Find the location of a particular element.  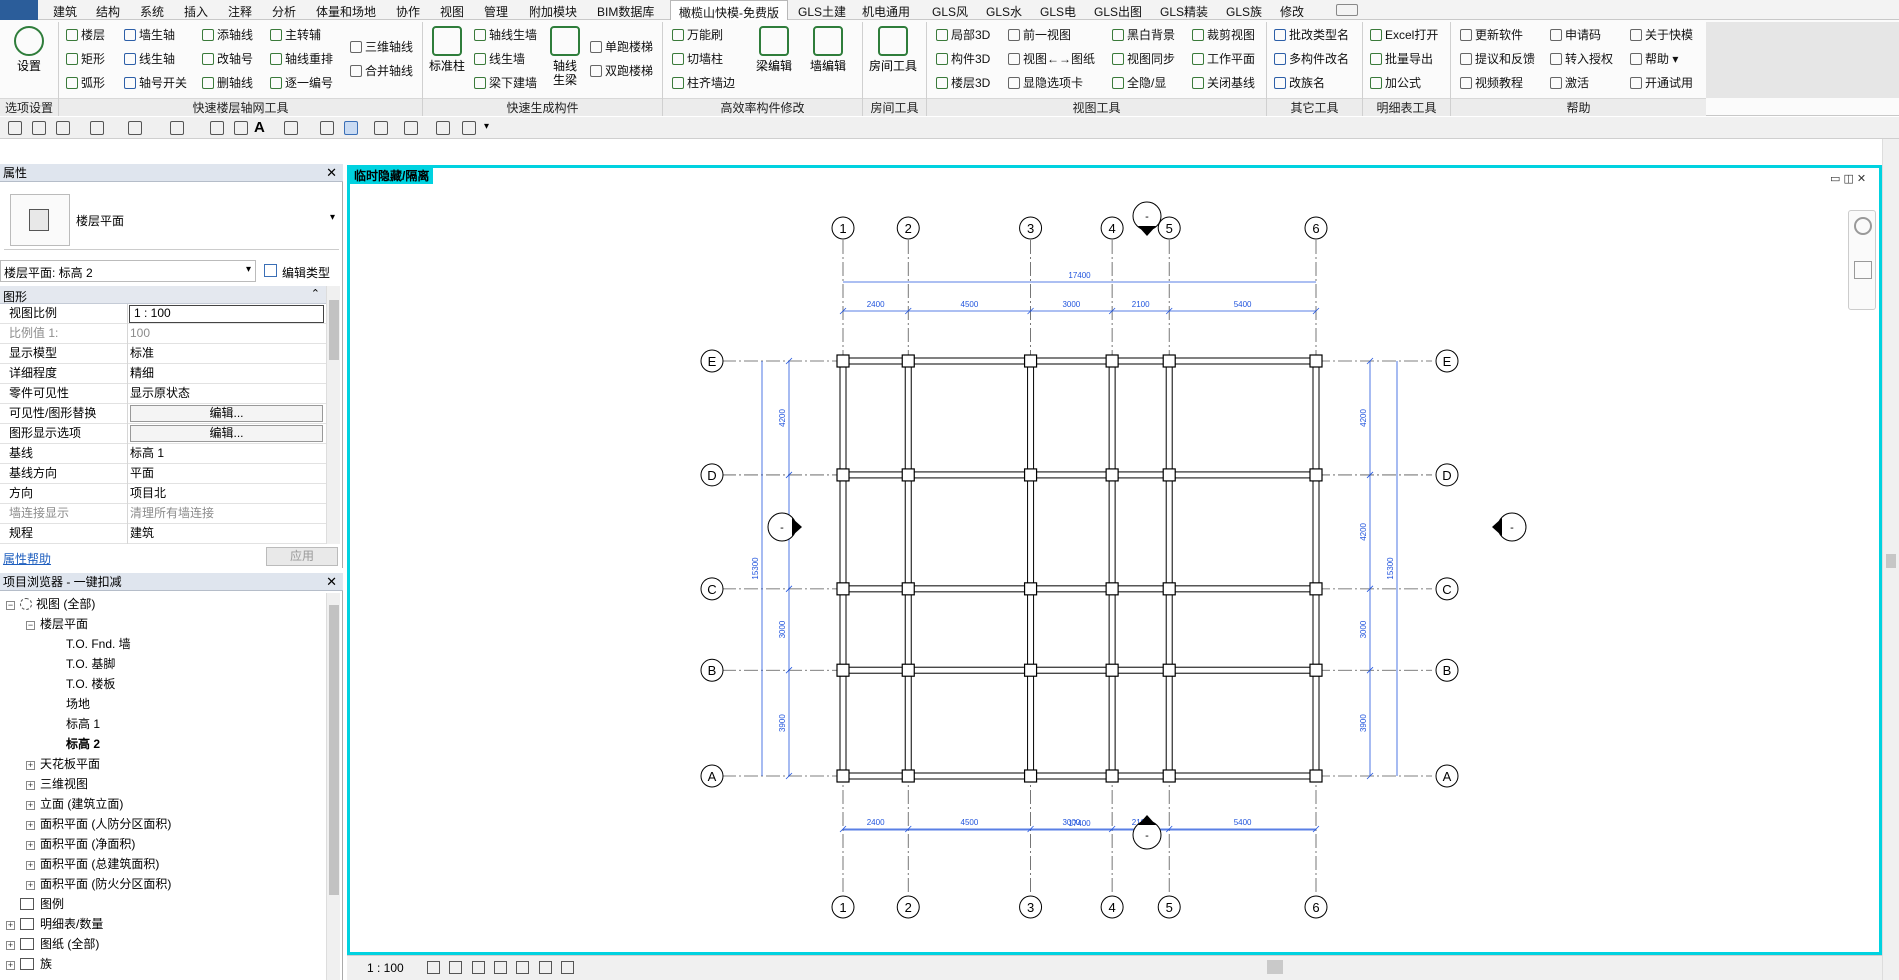

align-column-button: 柱齐墙边 is located at coordinates (703, 83).